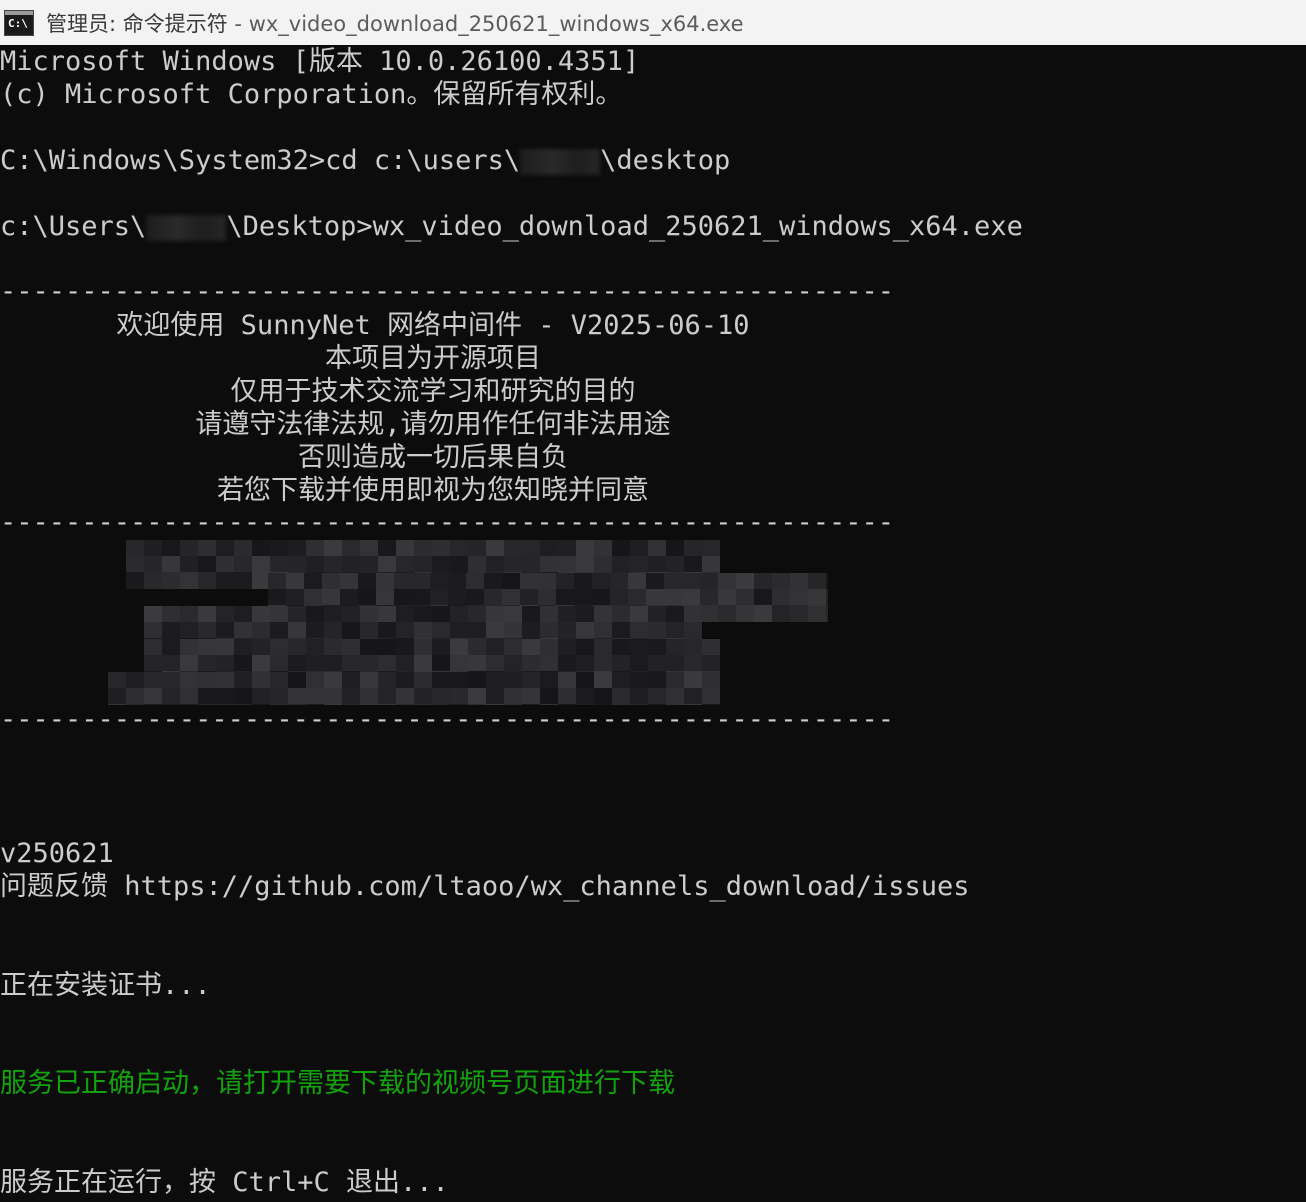 Image resolution: width=1306 pixels, height=1202 pixels. I want to click on windows-version-line: Microsoft Windows [版本 10.0.26100.4351], so click(320, 61).